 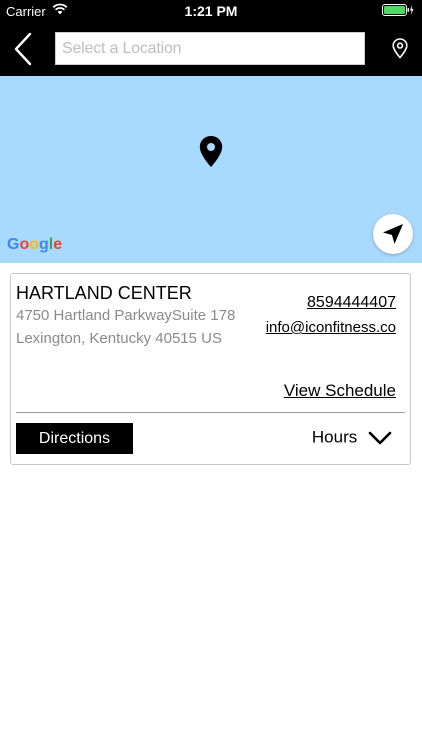 I want to click on status-bar: Carrier 1:21 PM, so click(x=211, y=11).